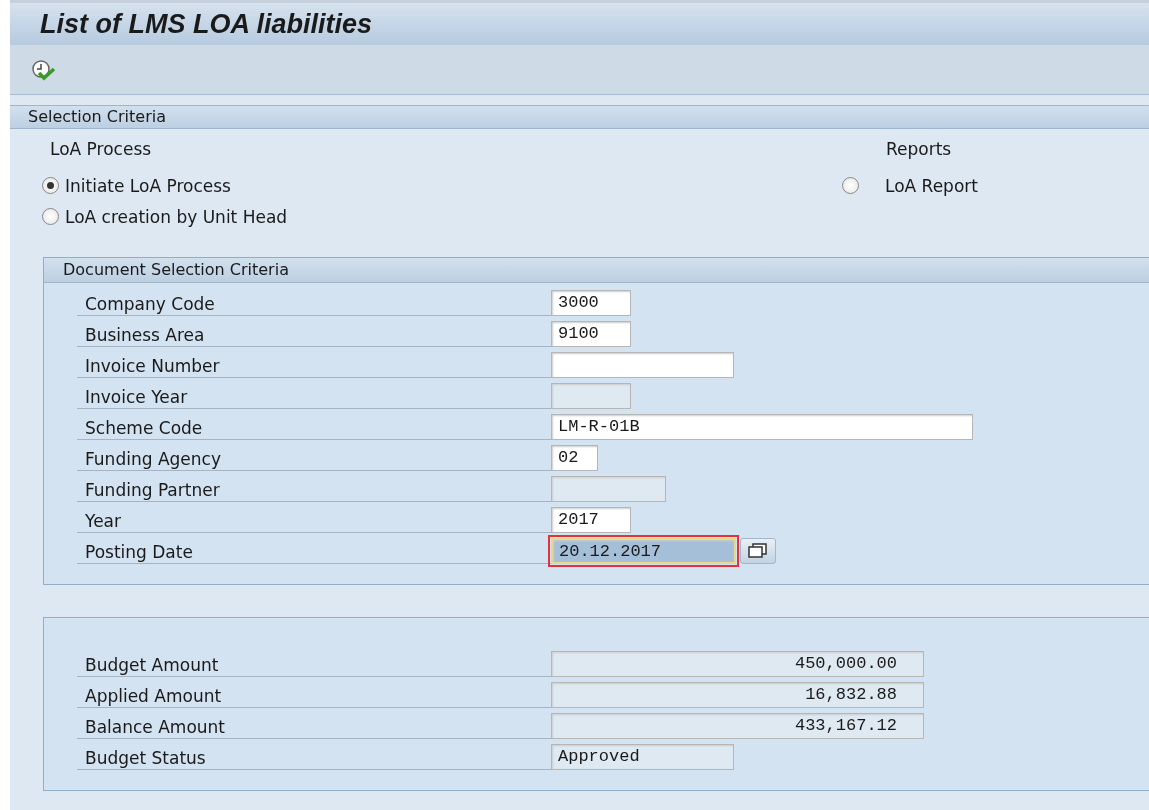 The height and width of the screenshot is (810, 1149). What do you see at coordinates (574, 457) in the screenshot?
I see `input-field: 02` at bounding box center [574, 457].